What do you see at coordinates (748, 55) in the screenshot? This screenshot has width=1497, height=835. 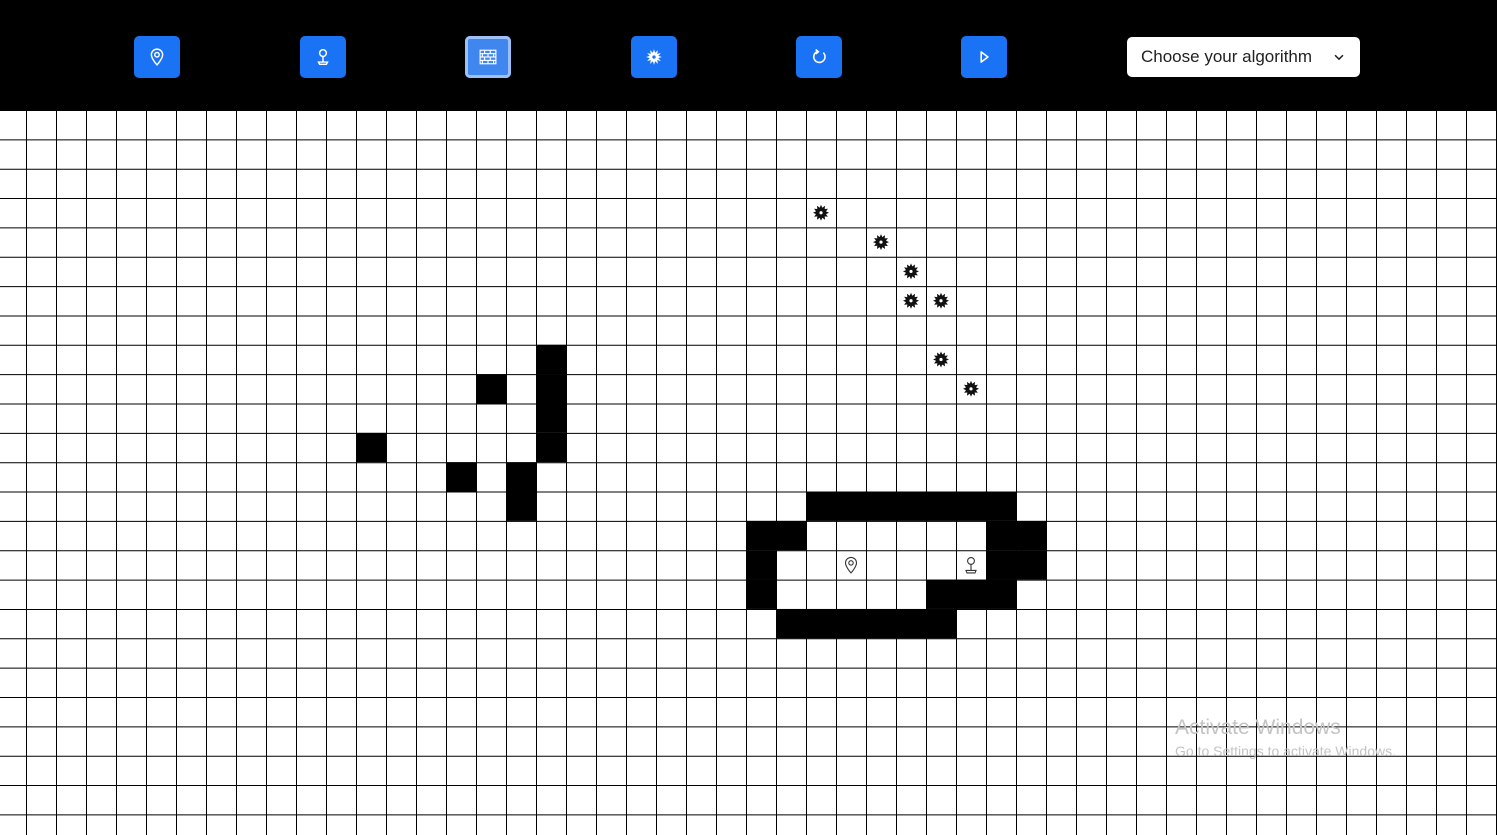 I see `toolbar: Choose your algorithm` at bounding box center [748, 55].